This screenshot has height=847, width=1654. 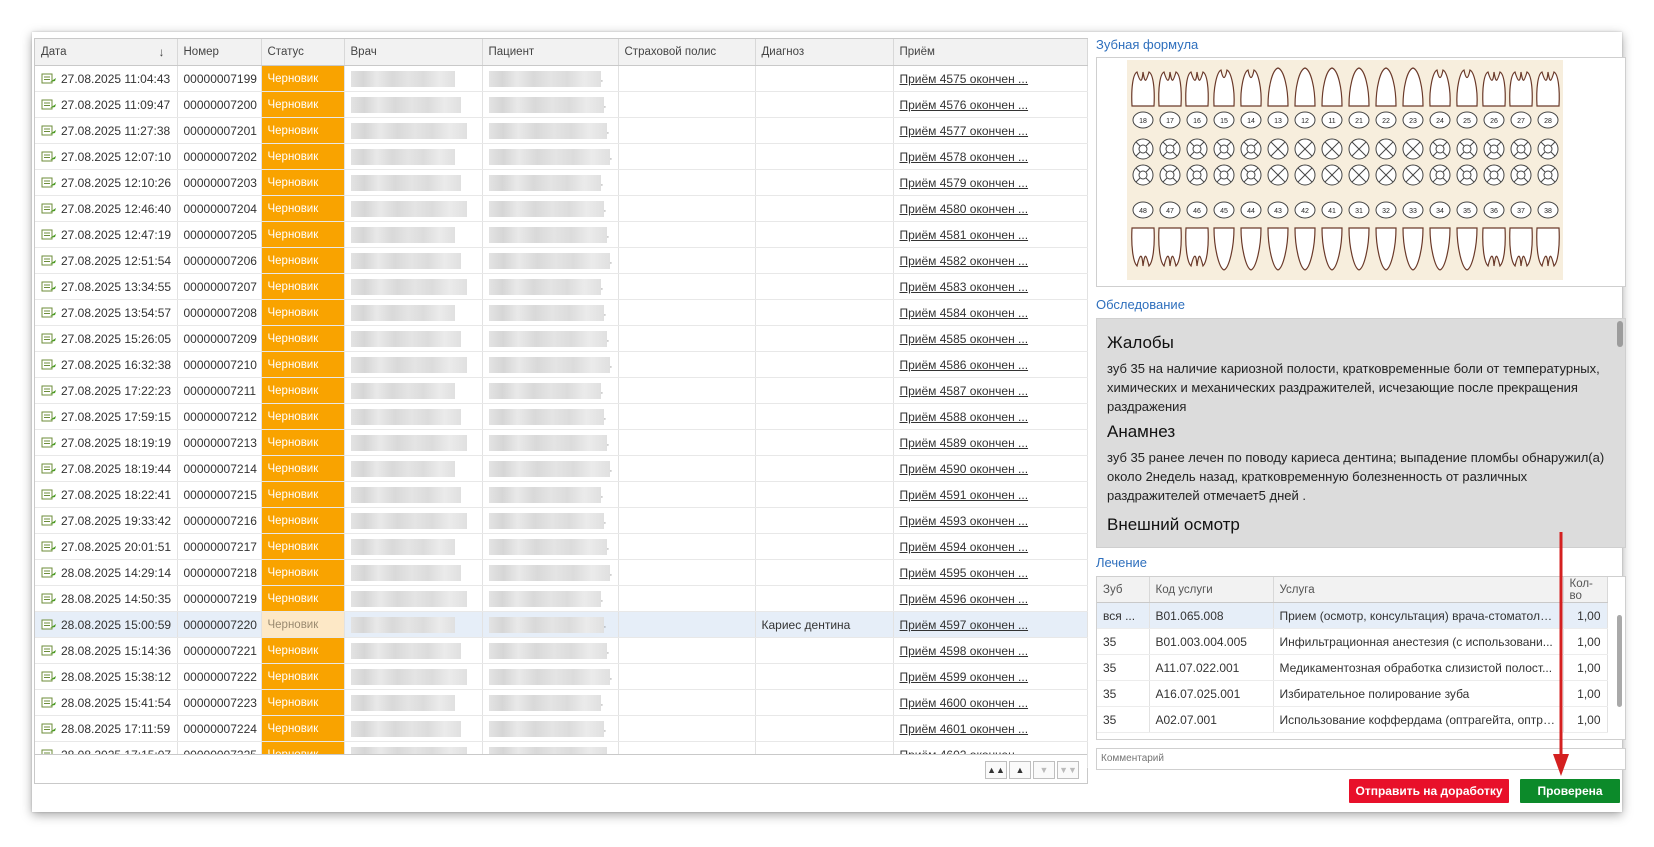 I want to click on treatment-scrollbar, so click(x=1619, y=665).